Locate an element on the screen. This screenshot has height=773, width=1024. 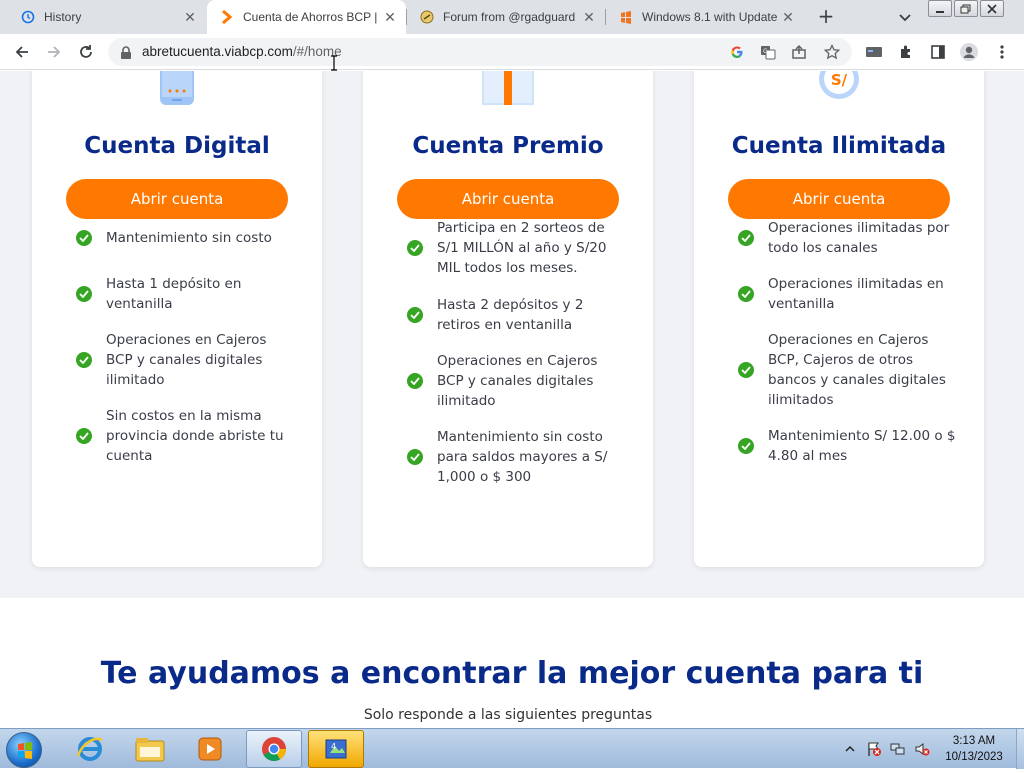
svg-text: 4 is located at coordinates (333, 746).